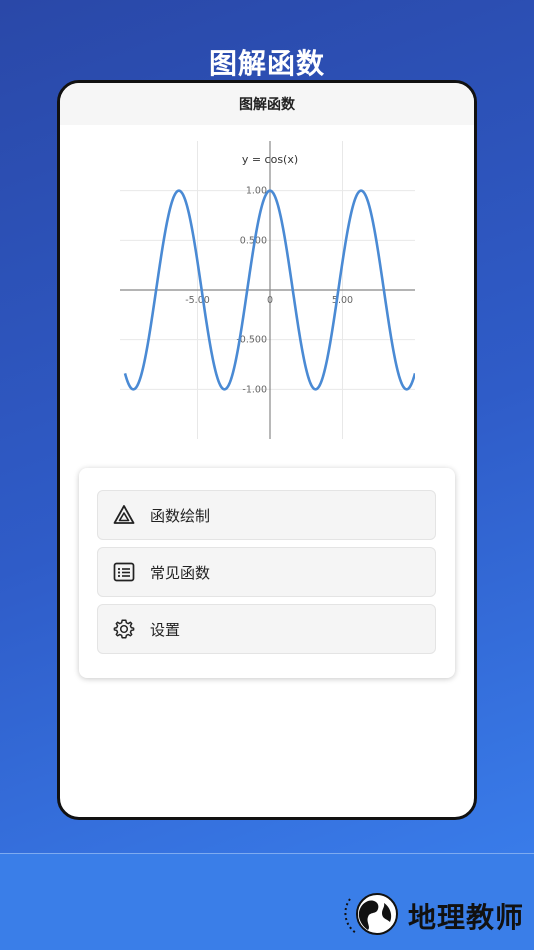  Describe the element at coordinates (180, 572) in the screenshot. I see `menu-item-label: 常见函数` at that location.